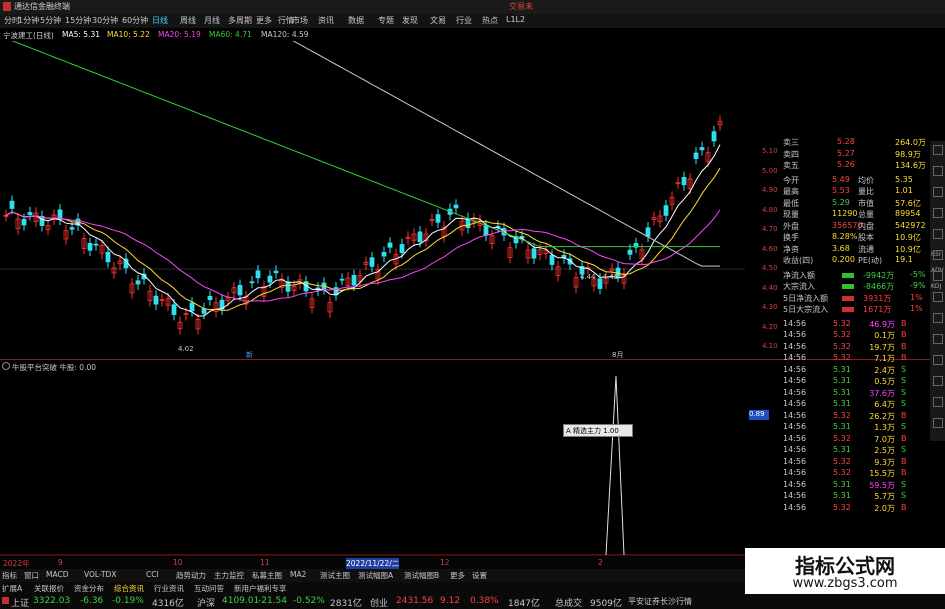  I want to click on marker-label: 新, so click(249, 354).